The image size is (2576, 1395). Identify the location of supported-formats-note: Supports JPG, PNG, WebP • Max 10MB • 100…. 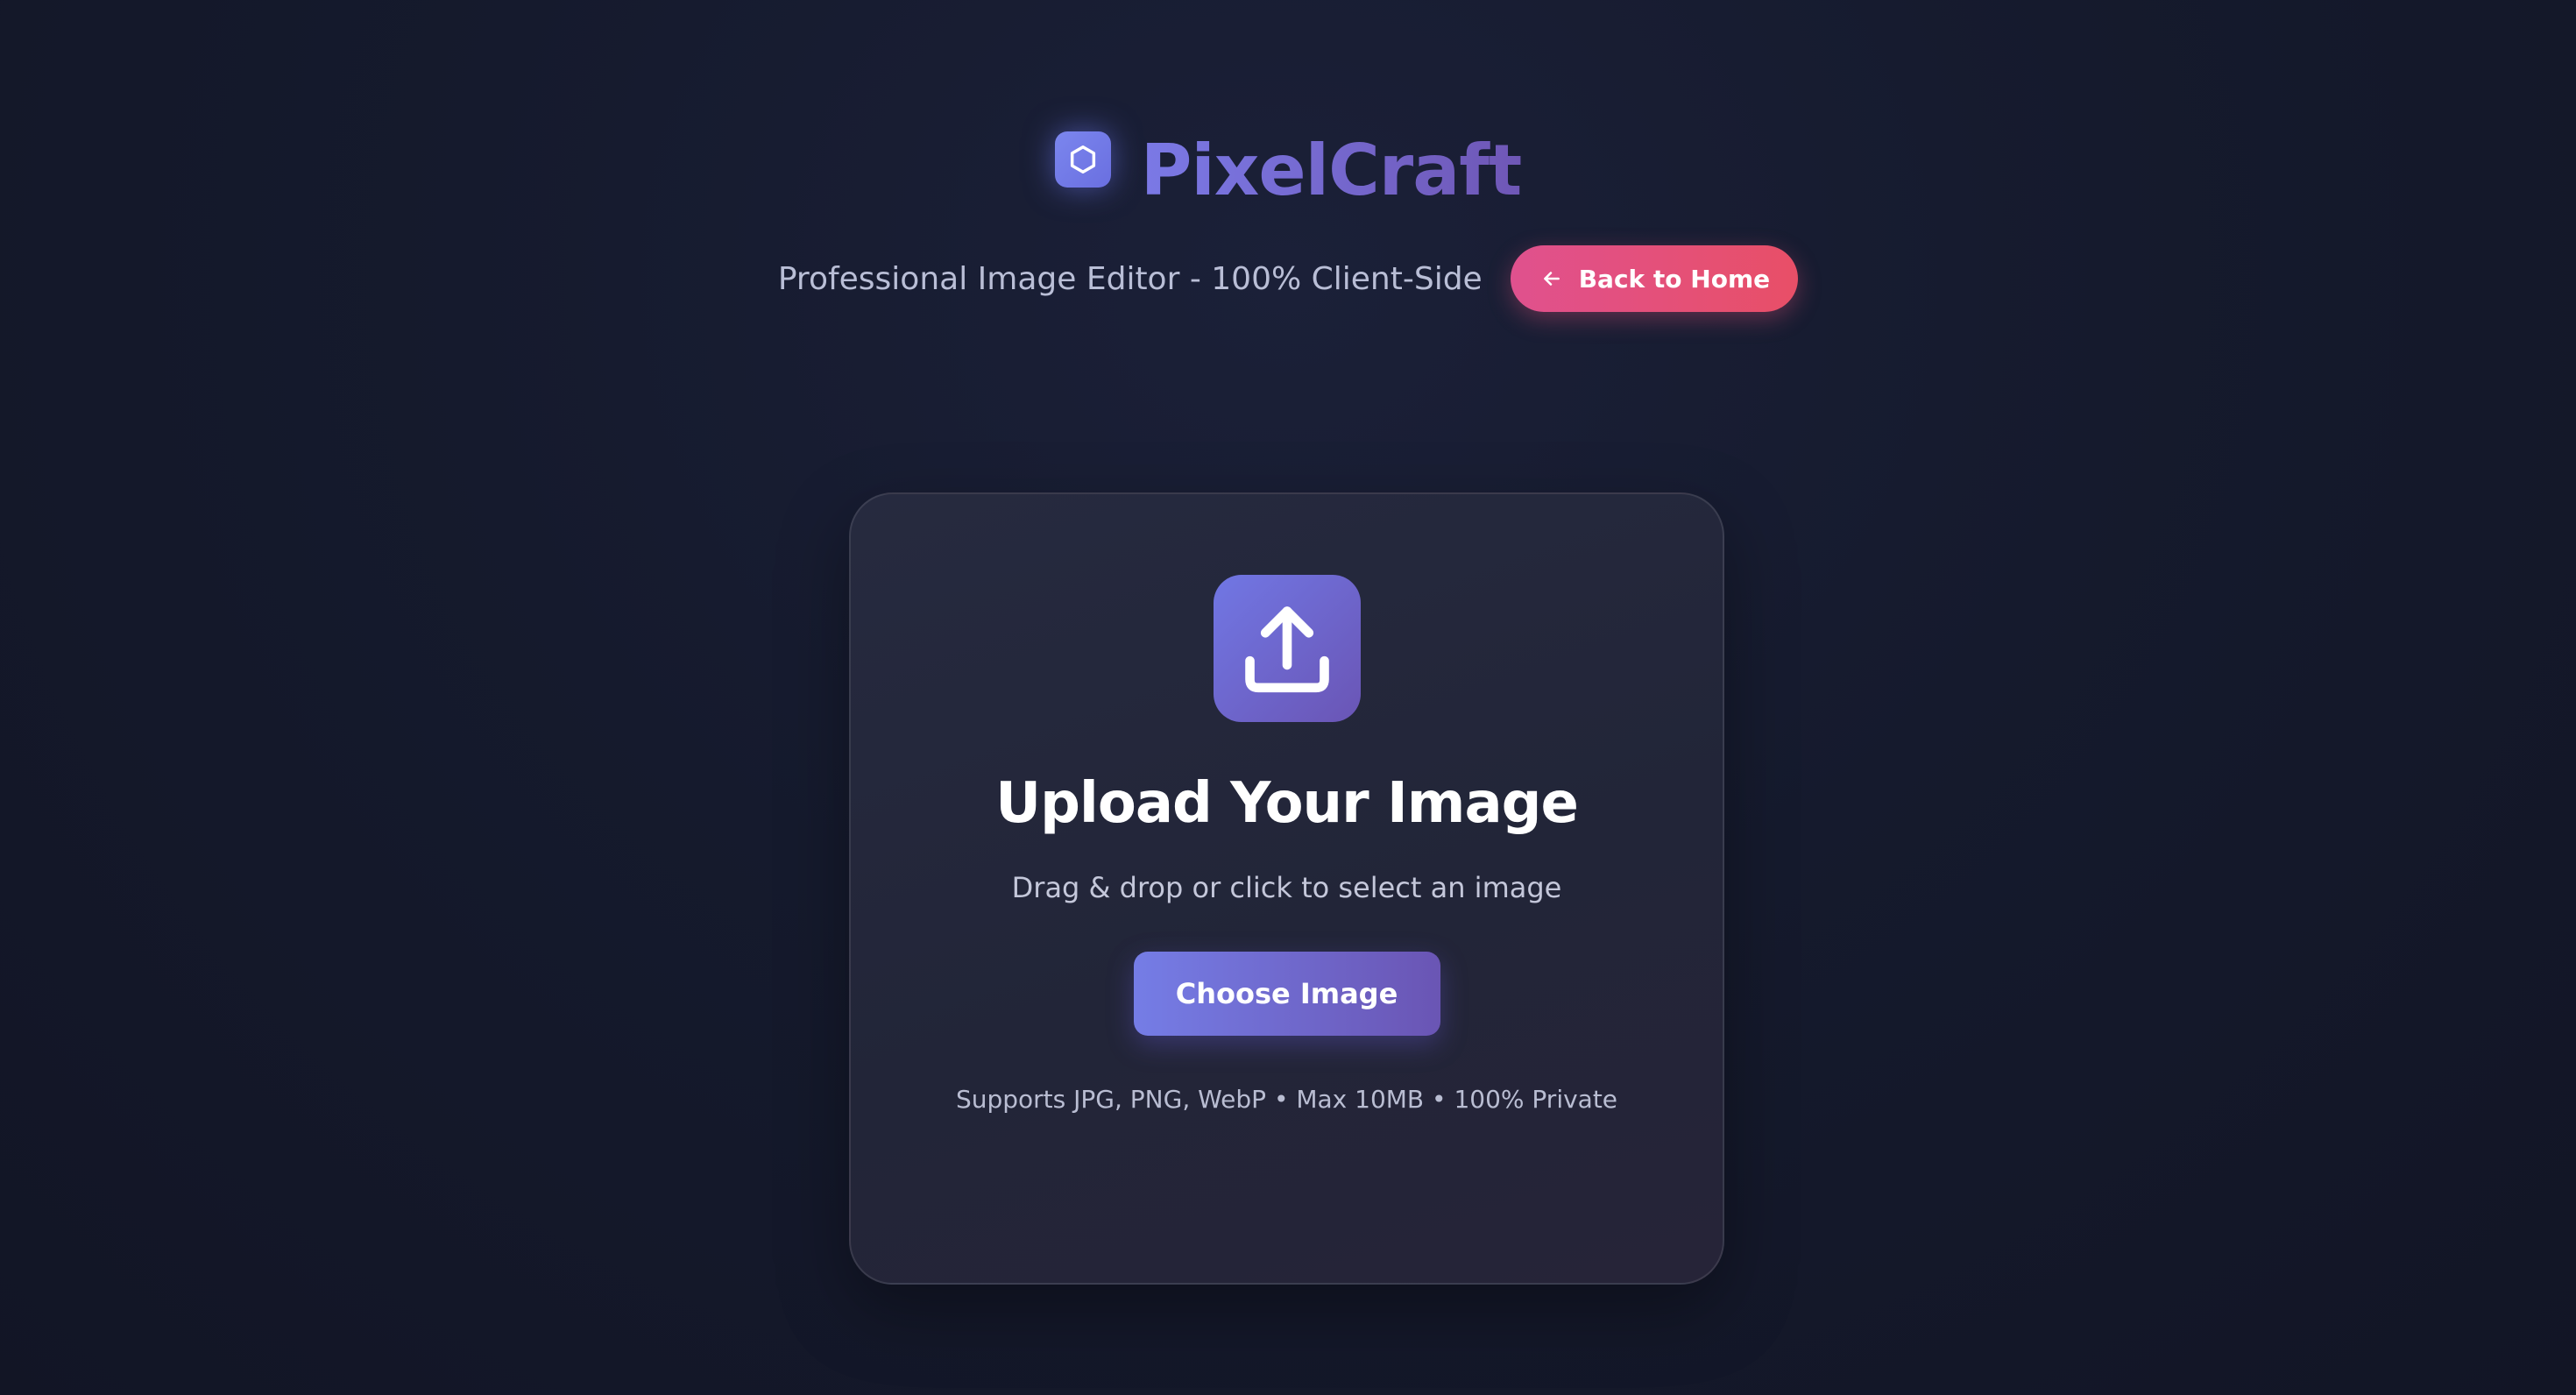
(1286, 1100).